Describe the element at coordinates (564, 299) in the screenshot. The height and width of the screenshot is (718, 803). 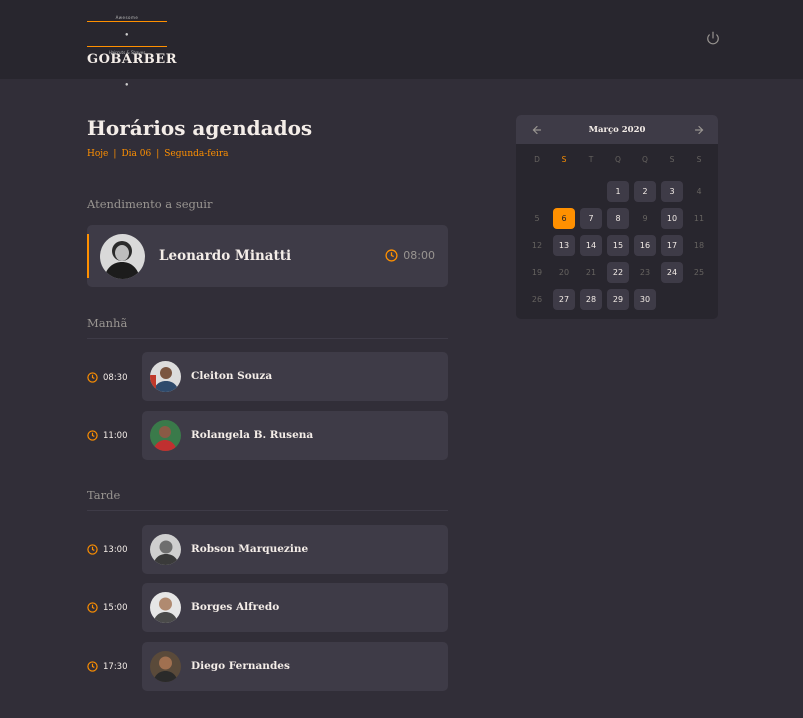
I see `calendar-day: 27` at that location.